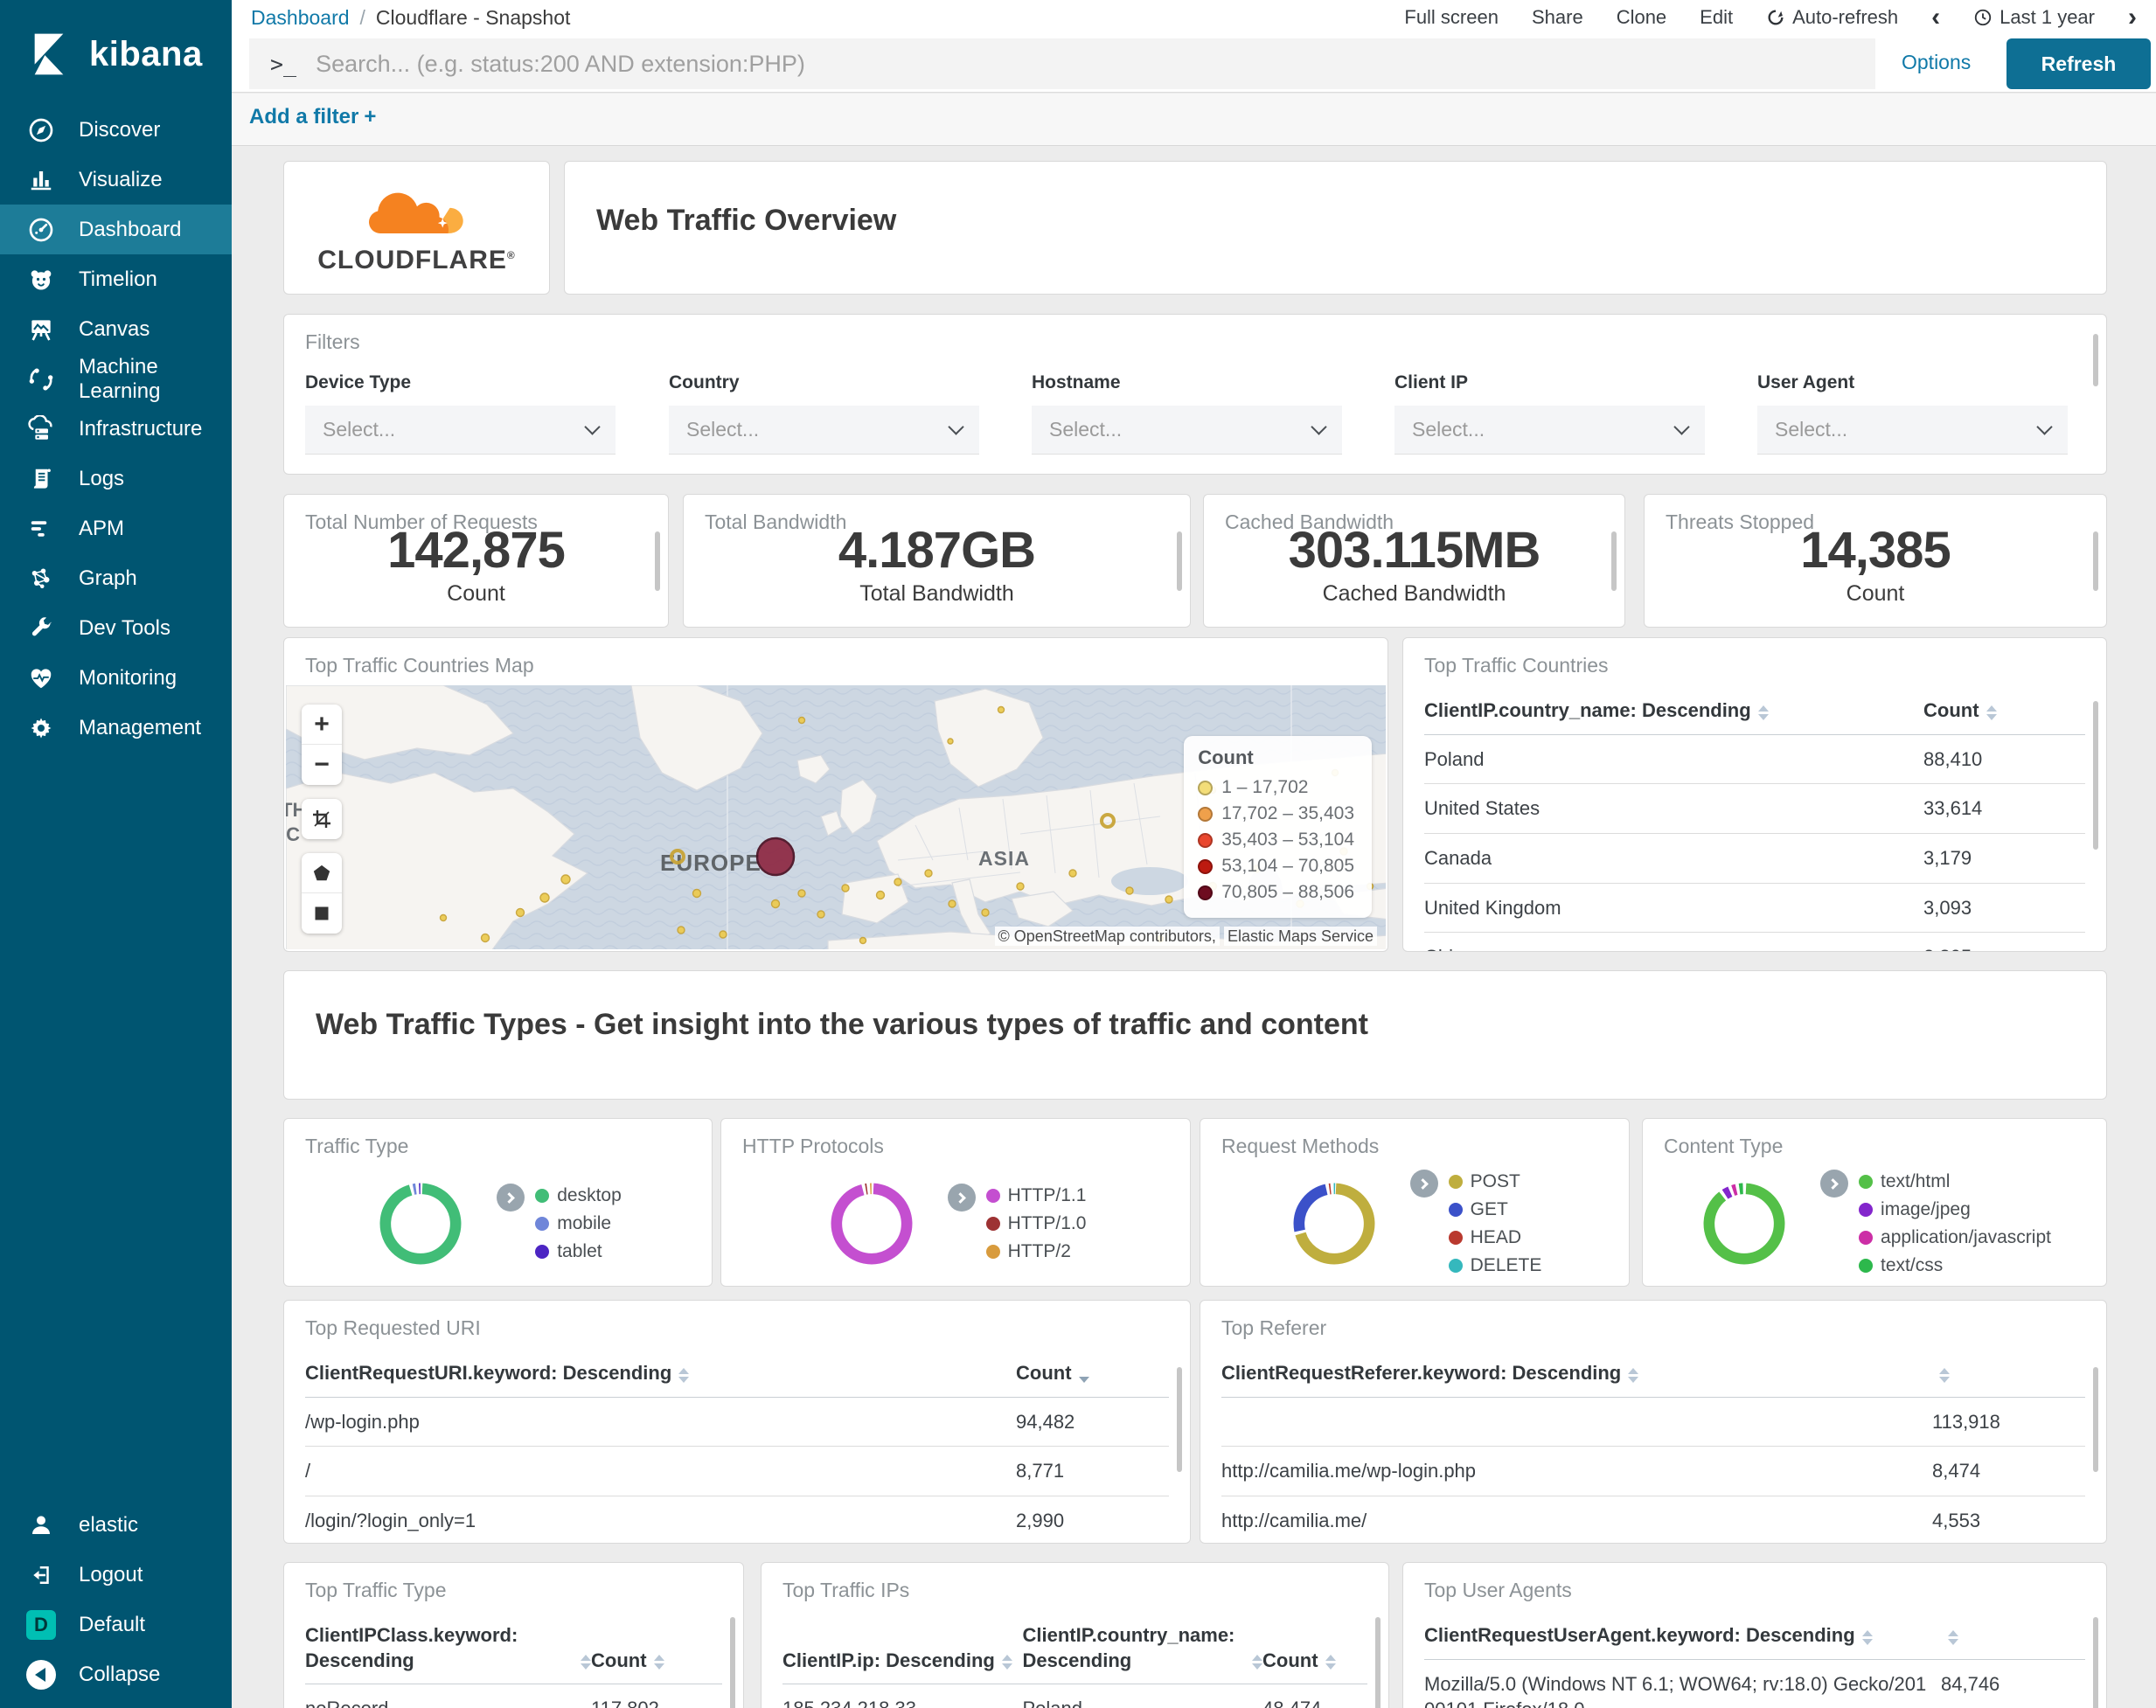 This screenshot has height=1708, width=2156. Describe the element at coordinates (836, 817) in the screenshot. I see `world-map: TH IC EUROPE ASIA` at that location.